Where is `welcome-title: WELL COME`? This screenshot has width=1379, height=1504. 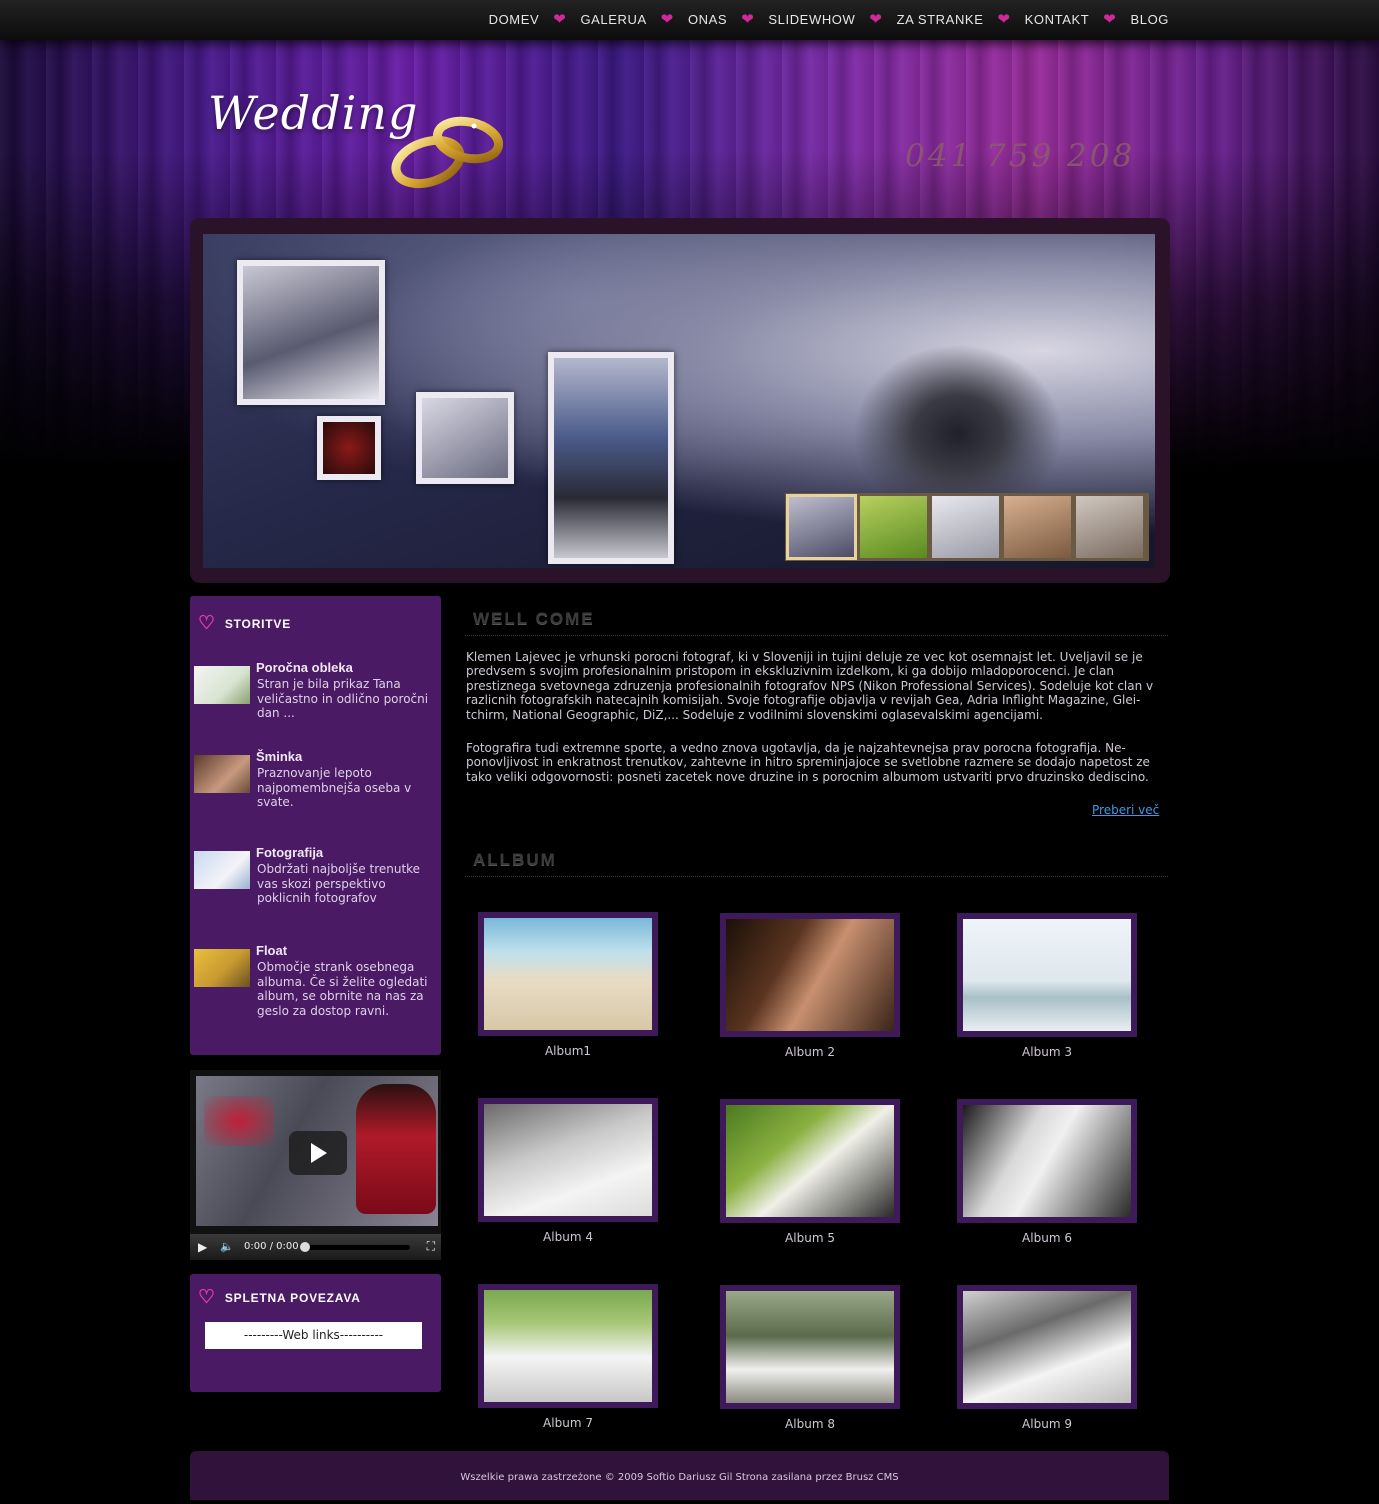 welcome-title: WELL COME is located at coordinates (534, 618).